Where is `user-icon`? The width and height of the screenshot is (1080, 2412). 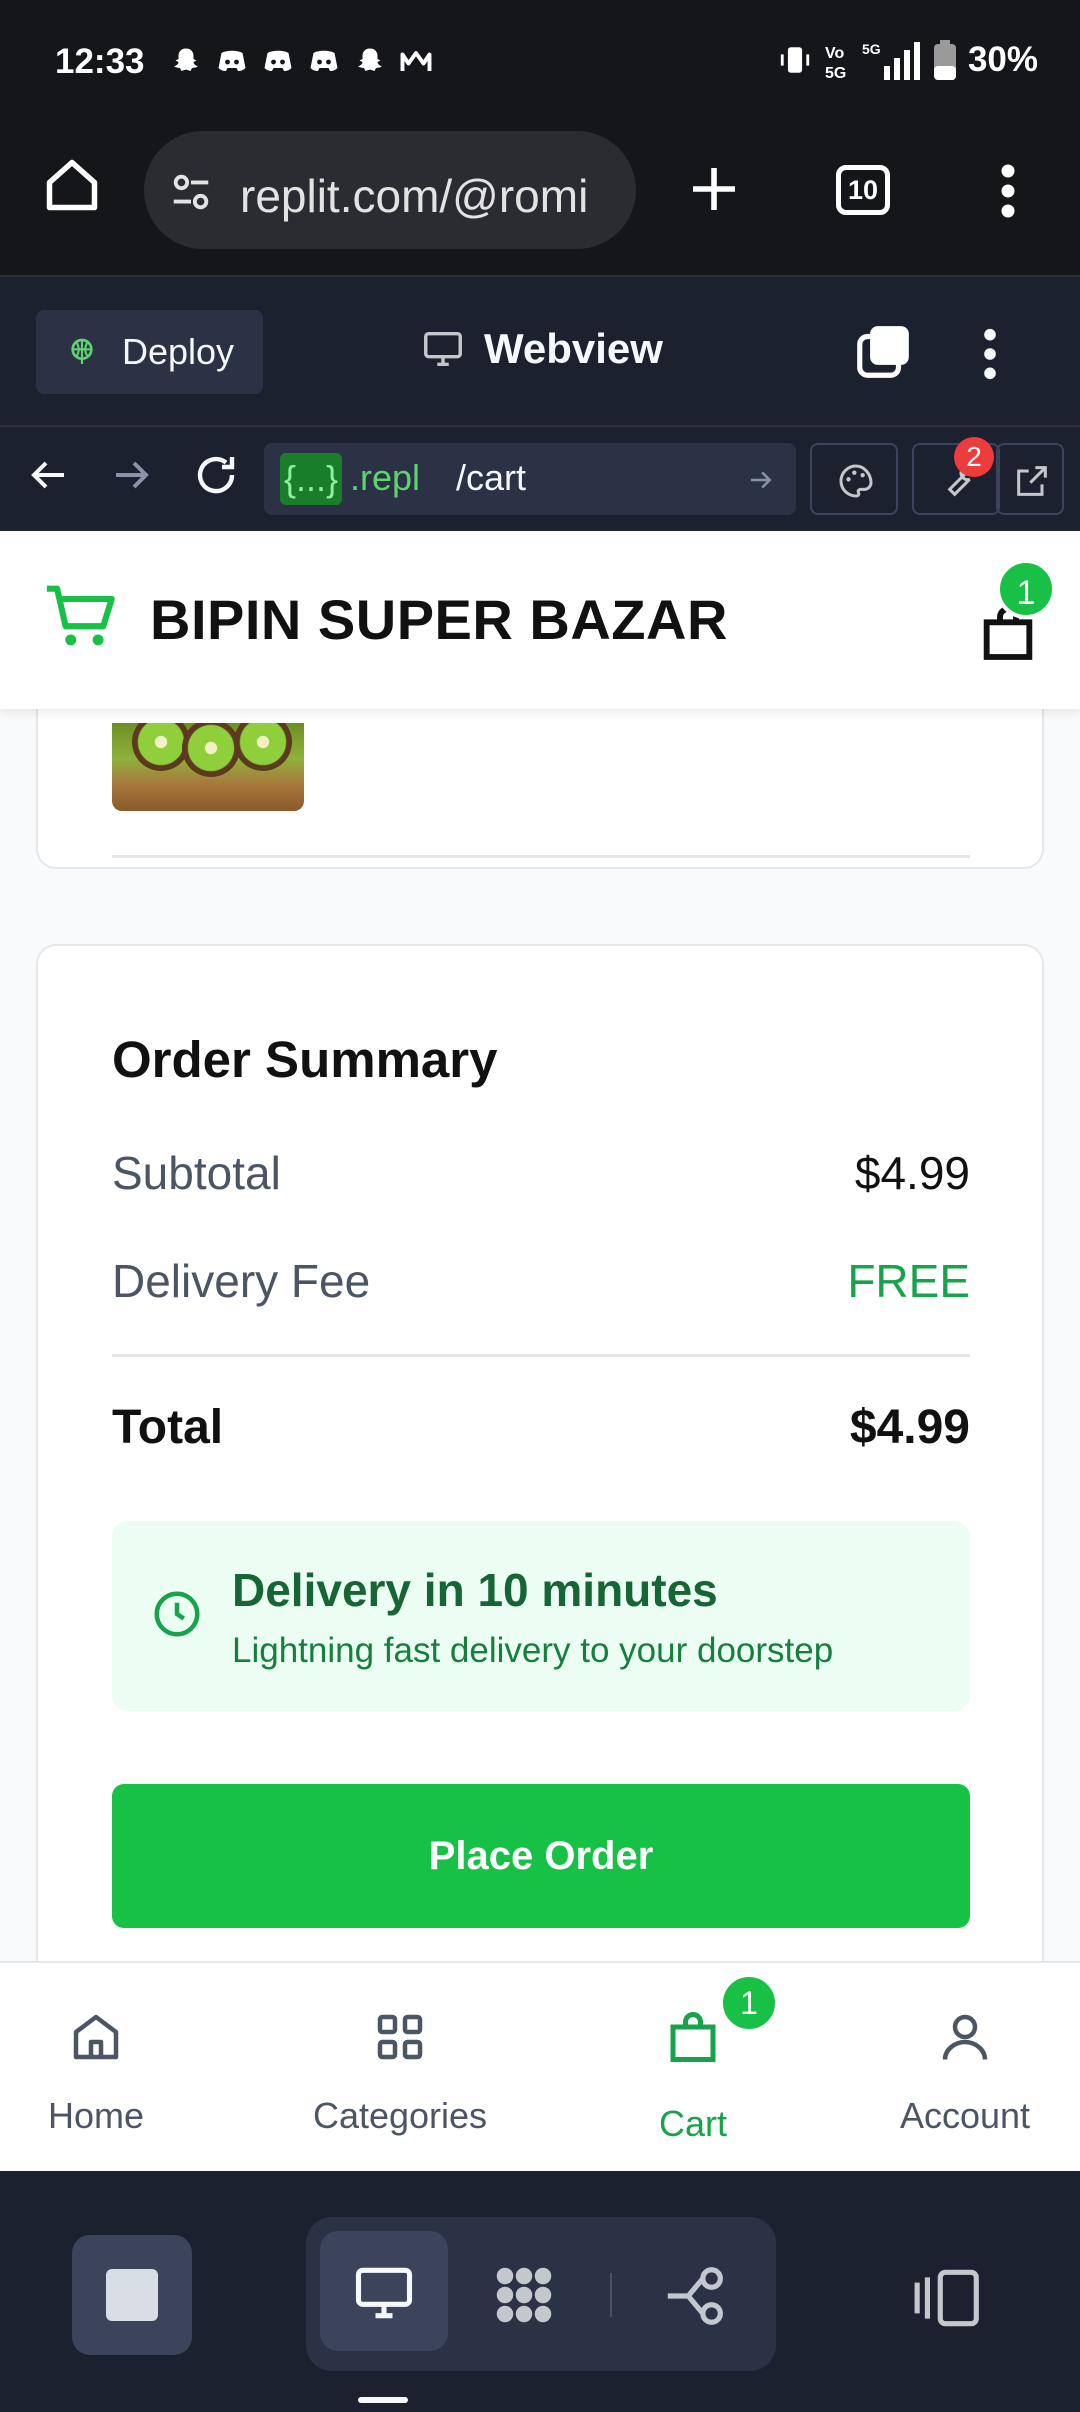 user-icon is located at coordinates (965, 2037).